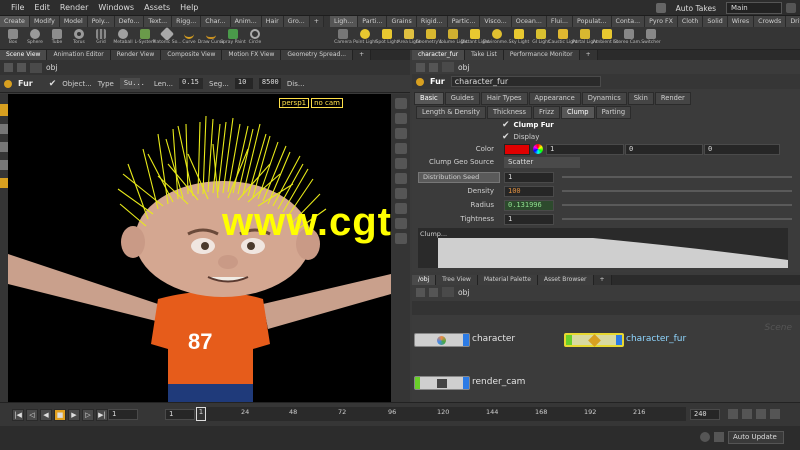  Describe the element at coordinates (463, 292) in the screenshot. I see `network-path: obj` at that location.